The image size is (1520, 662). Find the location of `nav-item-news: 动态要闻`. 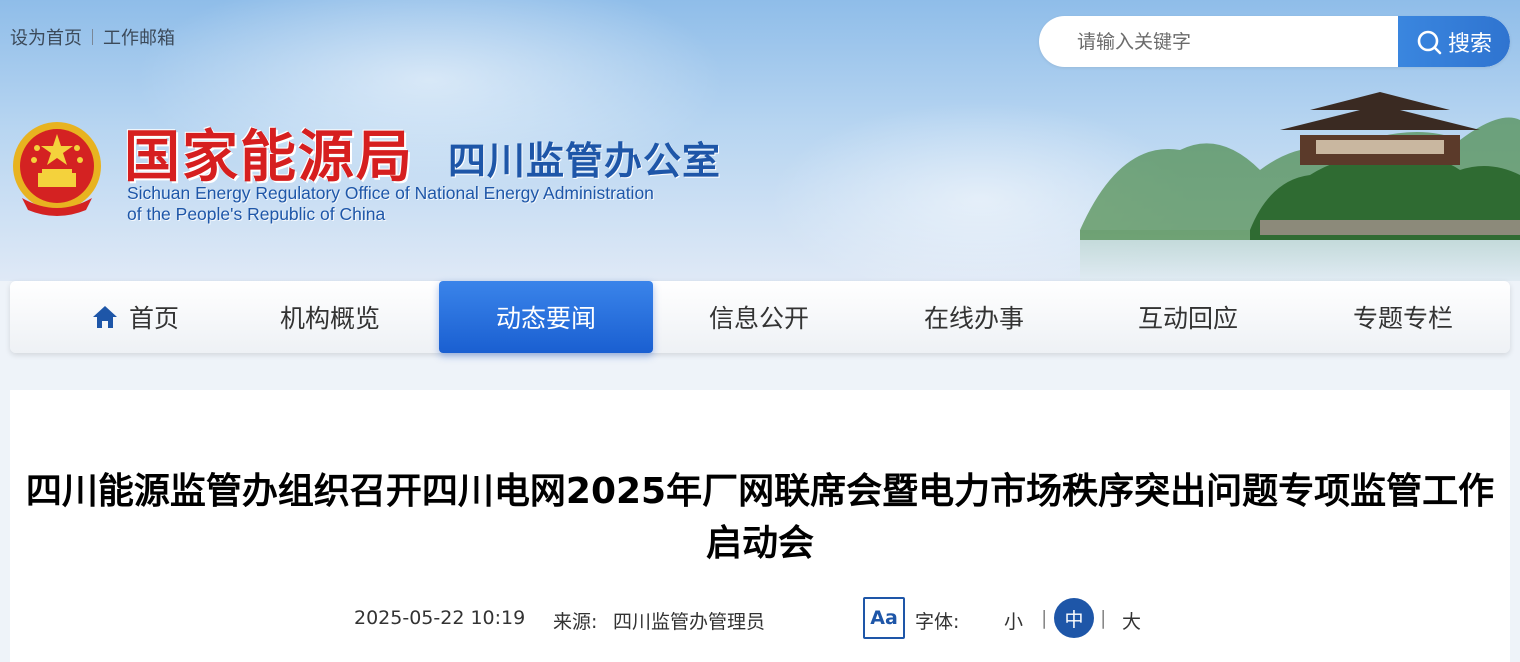

nav-item-news: 动态要闻 is located at coordinates (546, 317).